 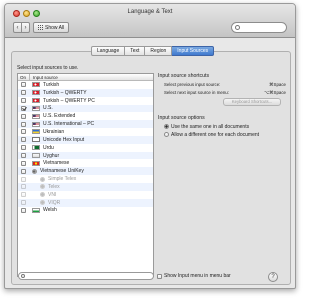 I want to click on different-source-option: Allow a different one for each document, so click(x=225, y=135).